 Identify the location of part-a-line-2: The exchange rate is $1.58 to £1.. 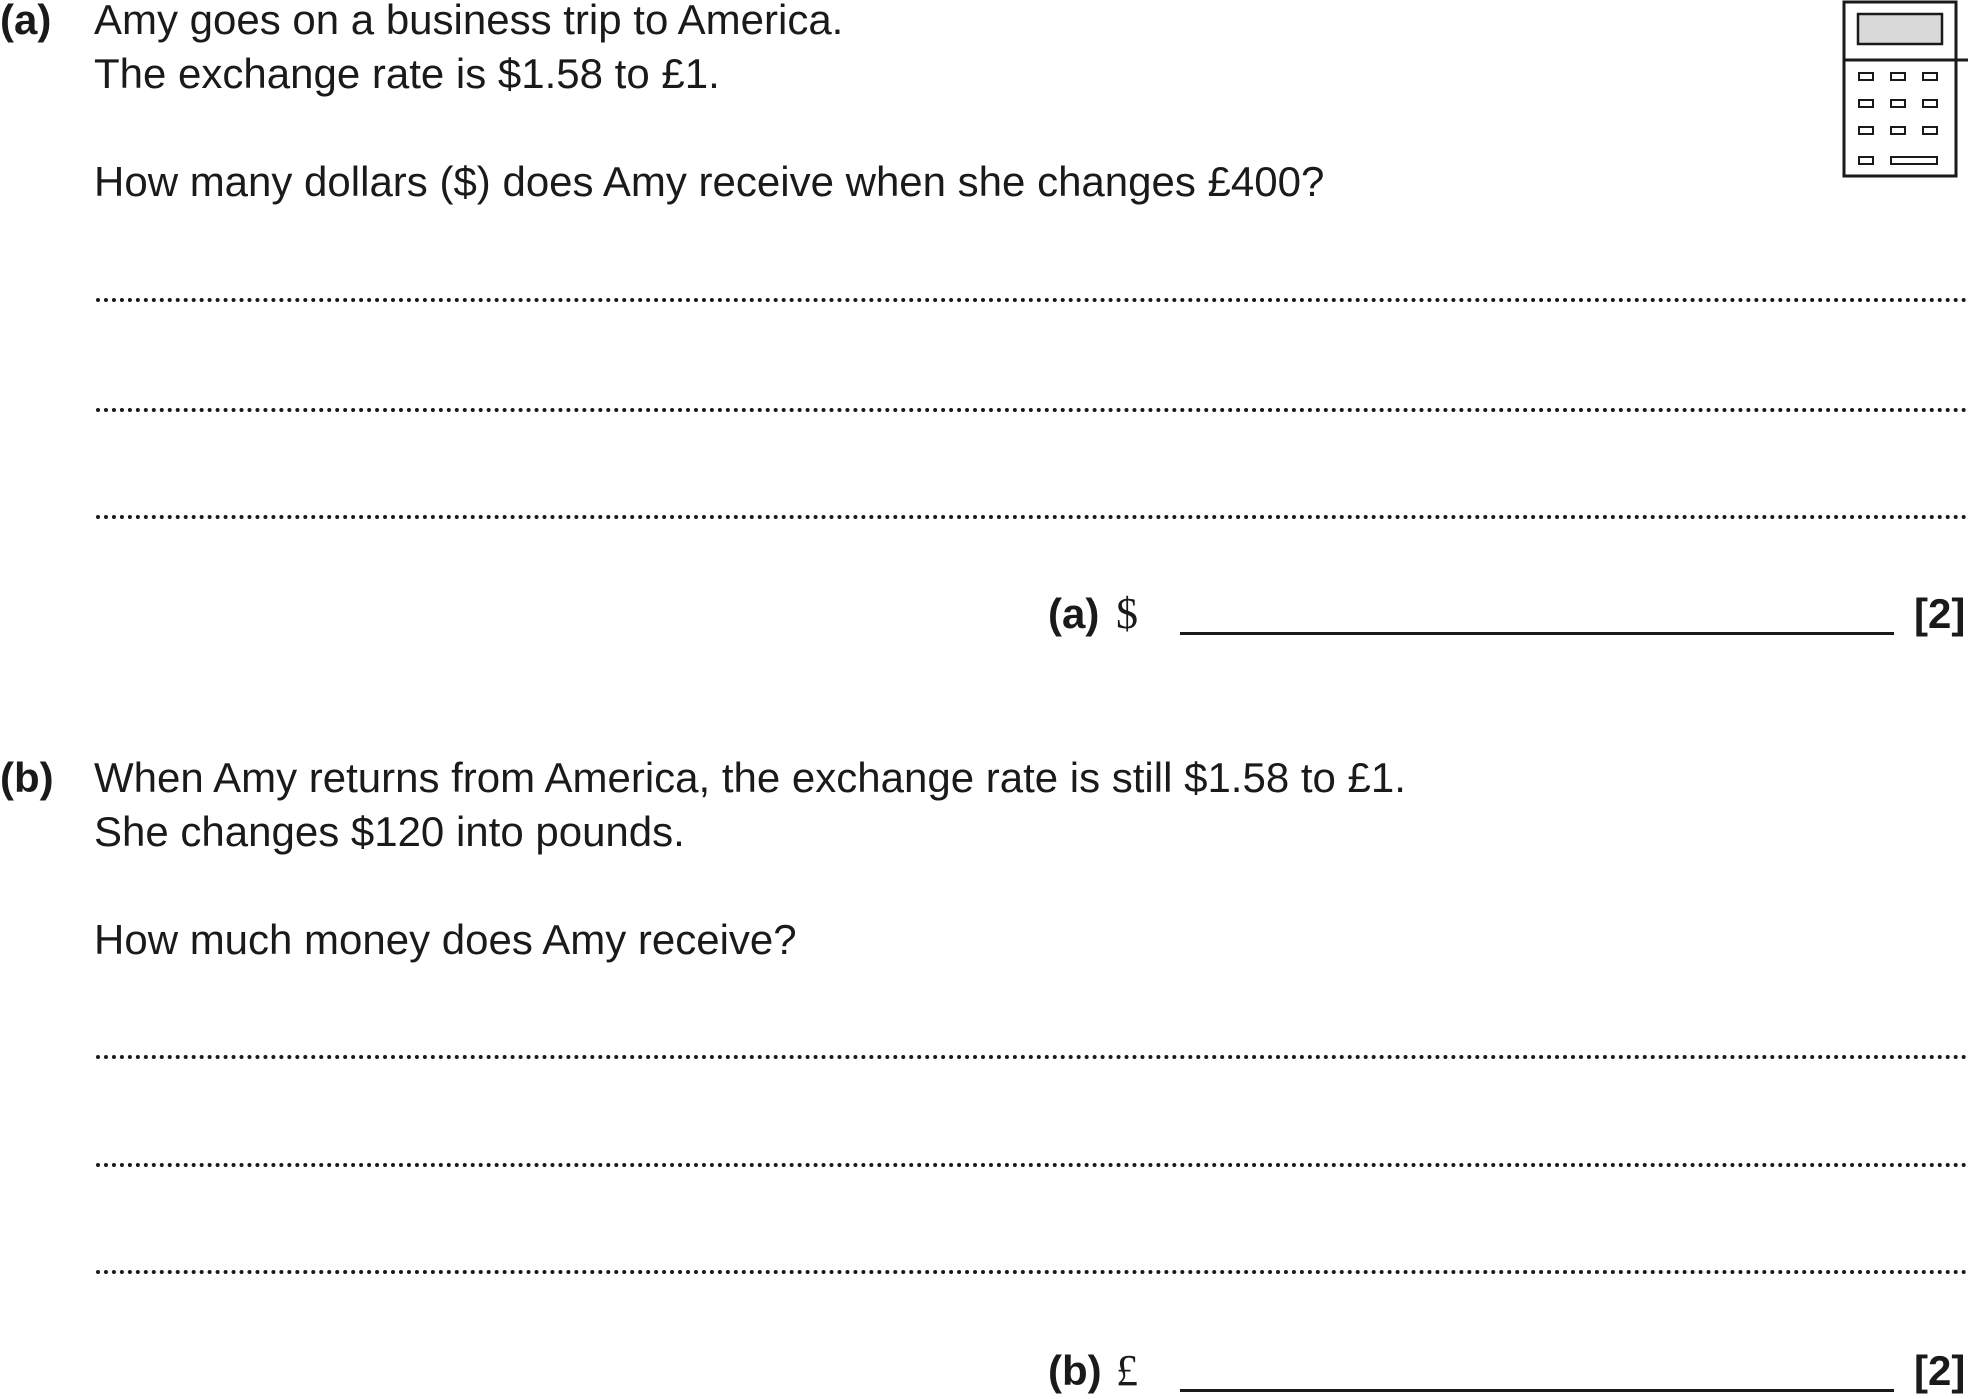
(407, 73).